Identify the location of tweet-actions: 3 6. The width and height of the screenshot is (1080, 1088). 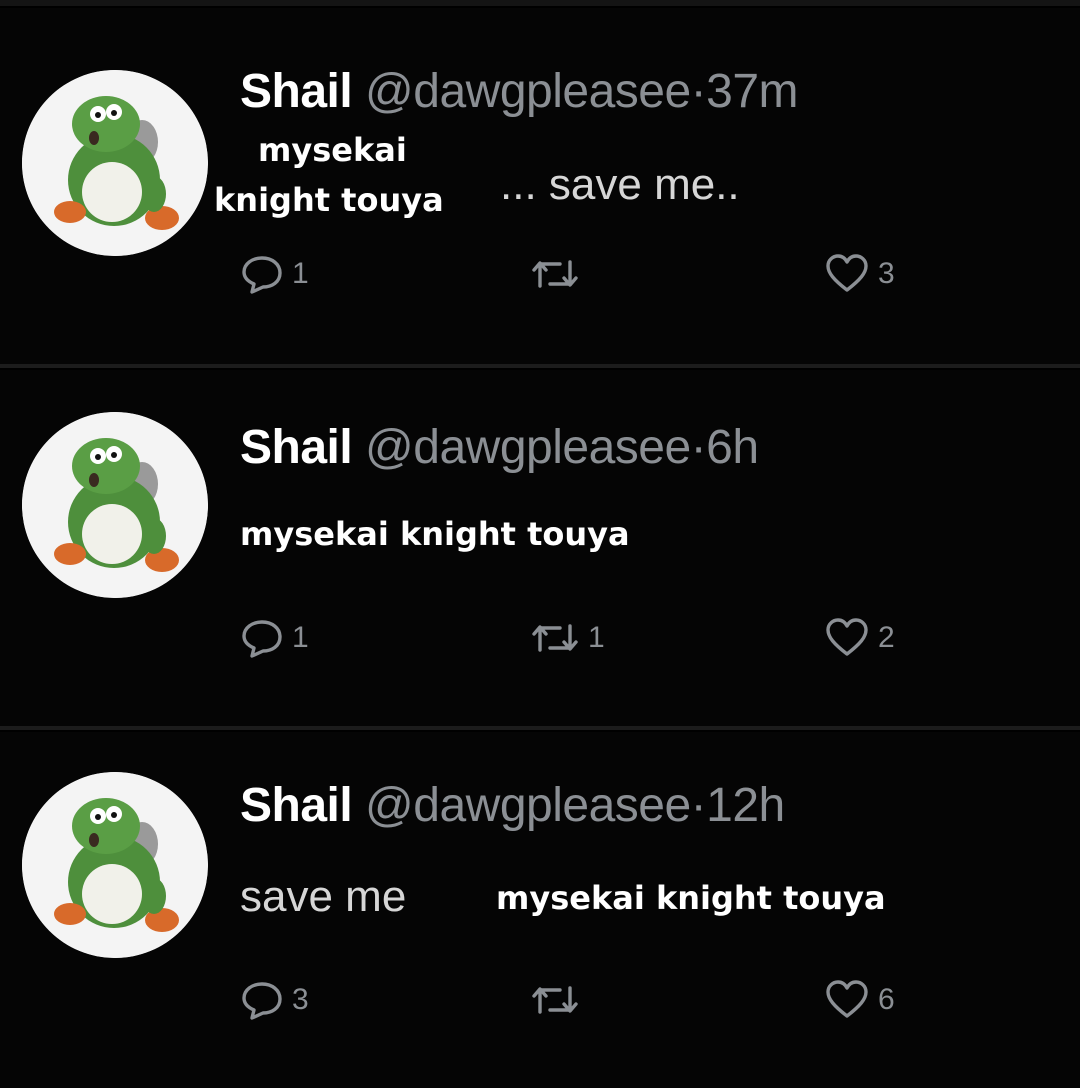
(620, 1000).